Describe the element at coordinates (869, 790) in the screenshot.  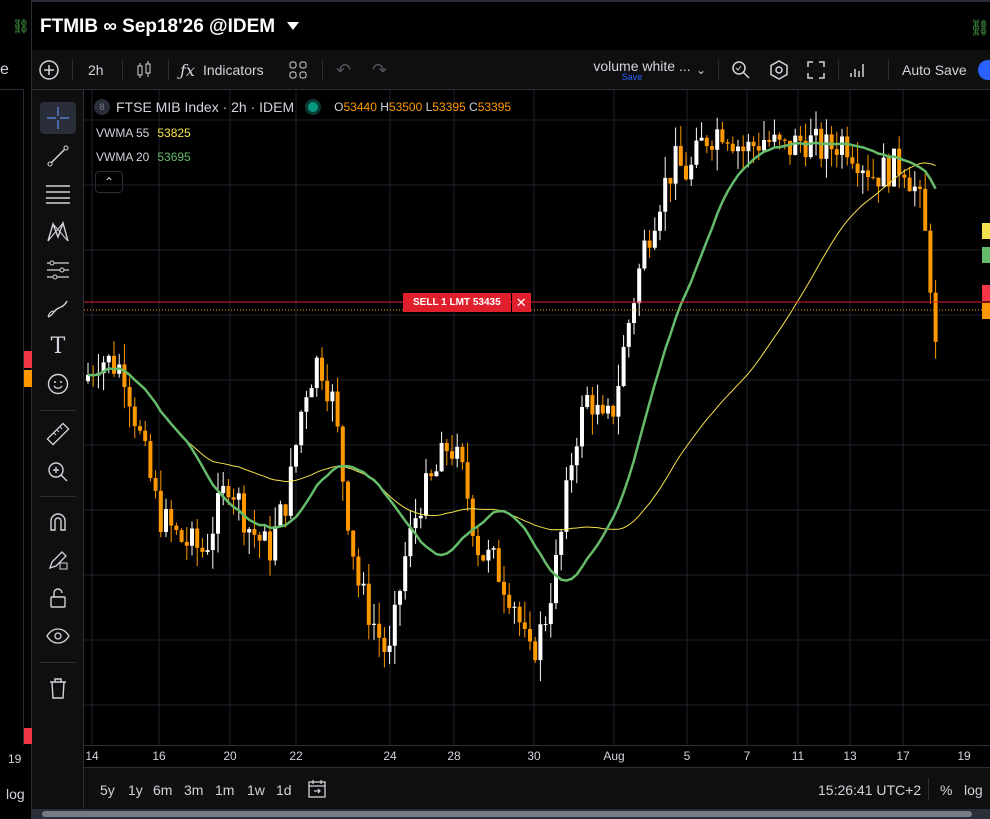
I see `clock-display: 15:26:41 UTC+2` at that location.